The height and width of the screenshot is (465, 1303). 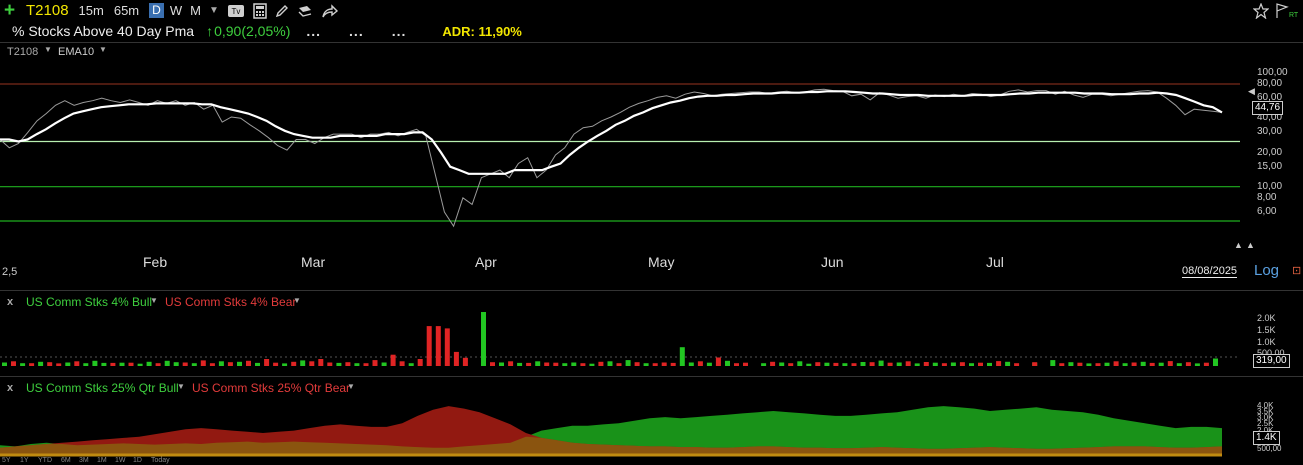 What do you see at coordinates (620, 339) in the screenshot?
I see `indicator-1-panel` at bounding box center [620, 339].